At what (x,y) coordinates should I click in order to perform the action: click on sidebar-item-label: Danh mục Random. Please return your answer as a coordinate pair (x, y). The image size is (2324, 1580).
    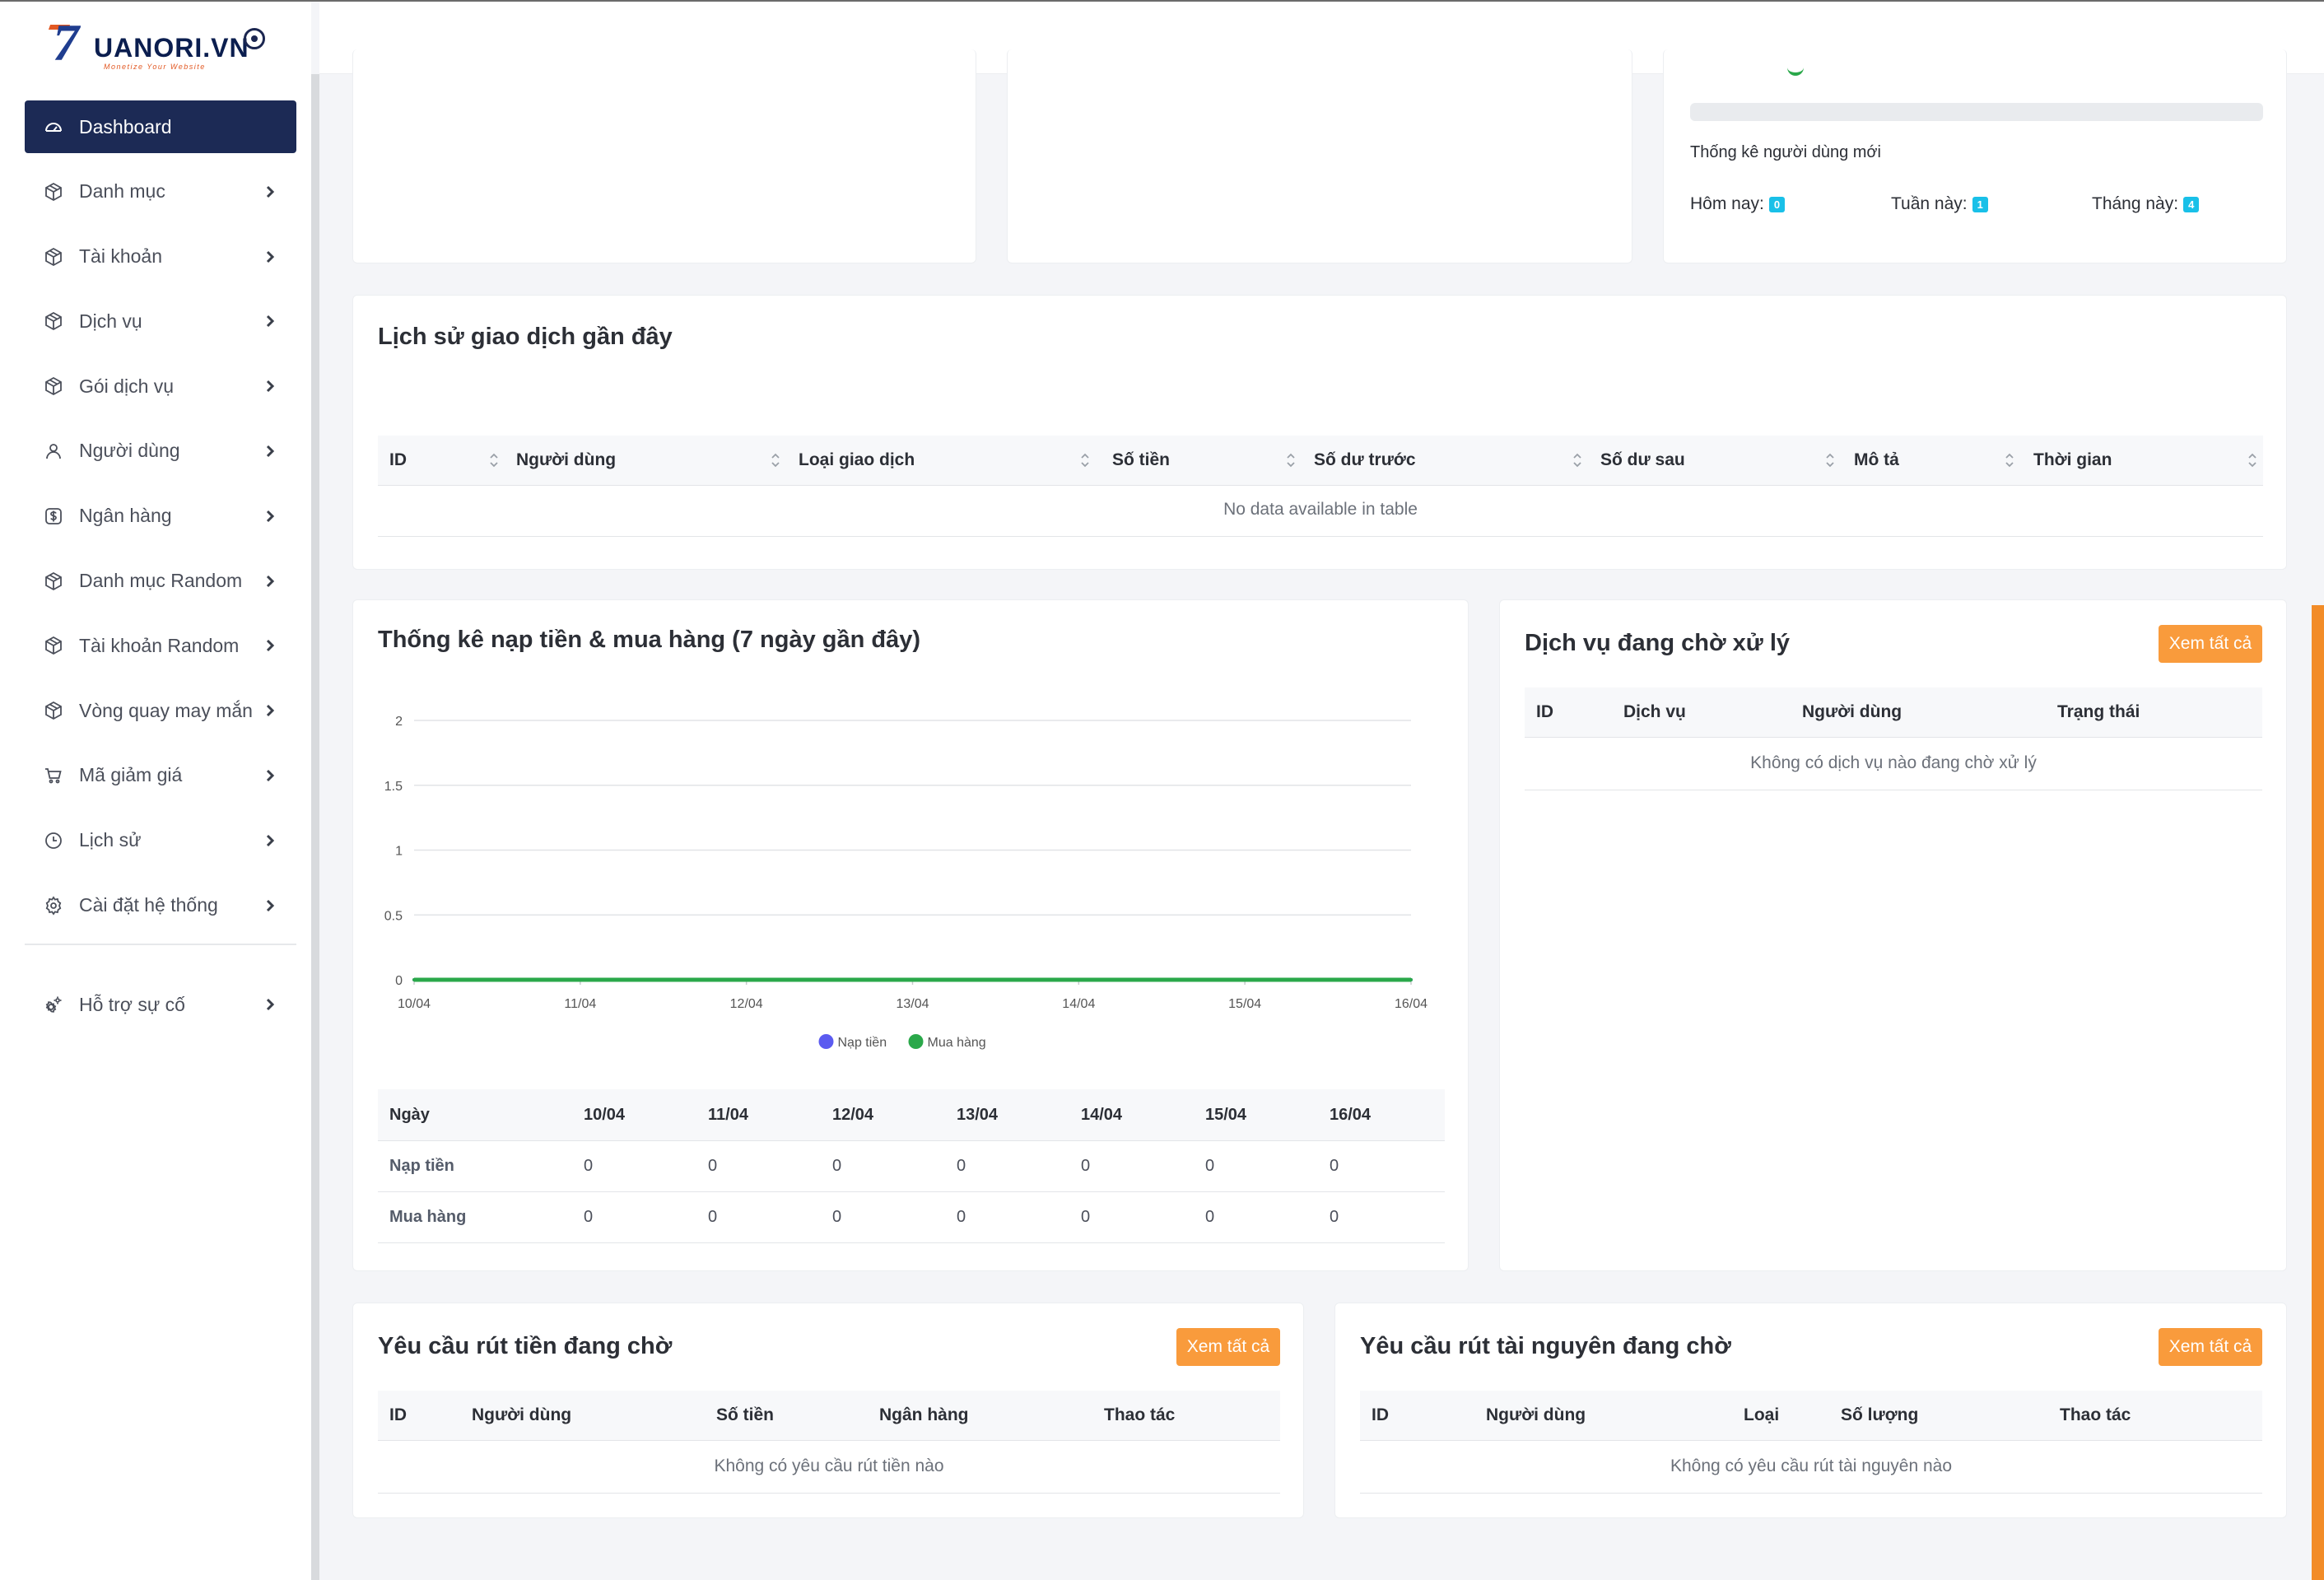
    Looking at the image, I should click on (161, 581).